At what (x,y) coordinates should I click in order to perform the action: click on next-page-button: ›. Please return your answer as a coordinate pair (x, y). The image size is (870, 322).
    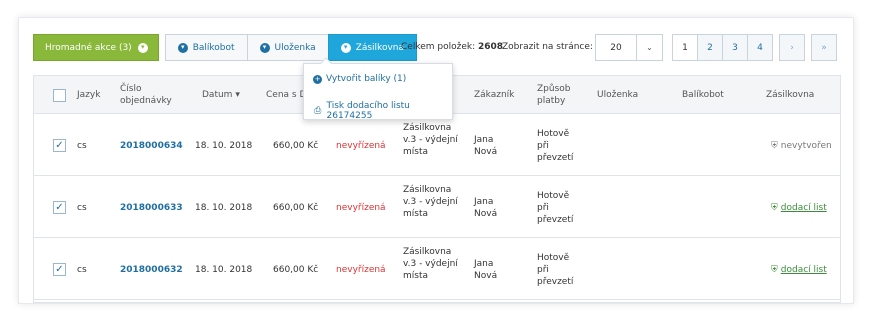
    Looking at the image, I should click on (792, 47).